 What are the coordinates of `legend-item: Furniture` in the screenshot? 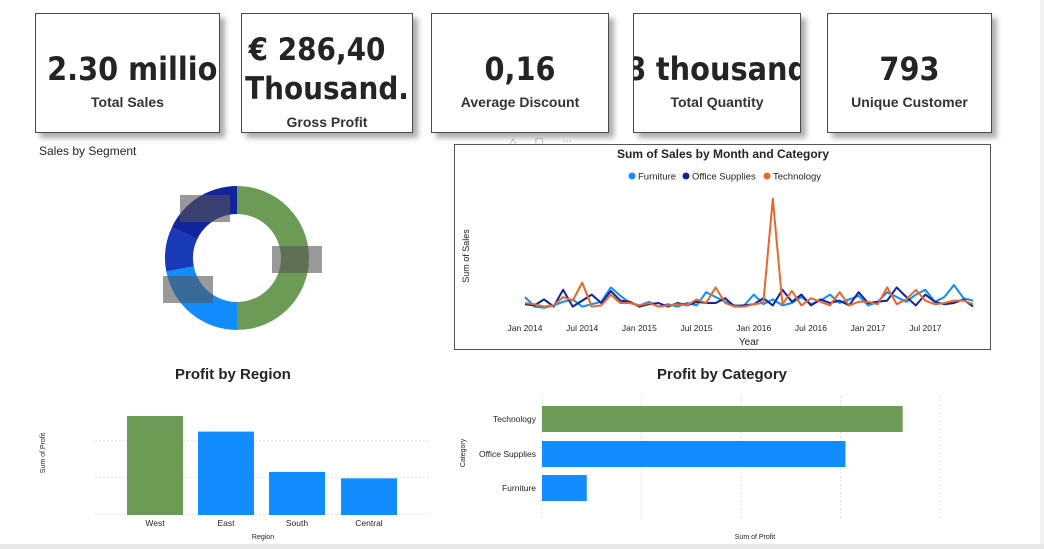 It's located at (657, 177).